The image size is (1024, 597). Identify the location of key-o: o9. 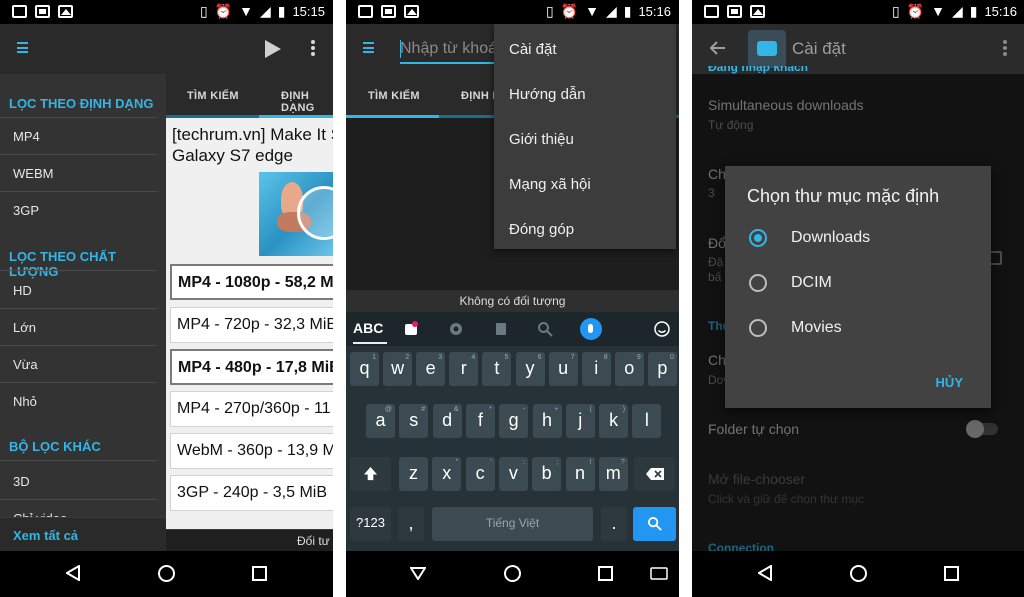
(629, 369).